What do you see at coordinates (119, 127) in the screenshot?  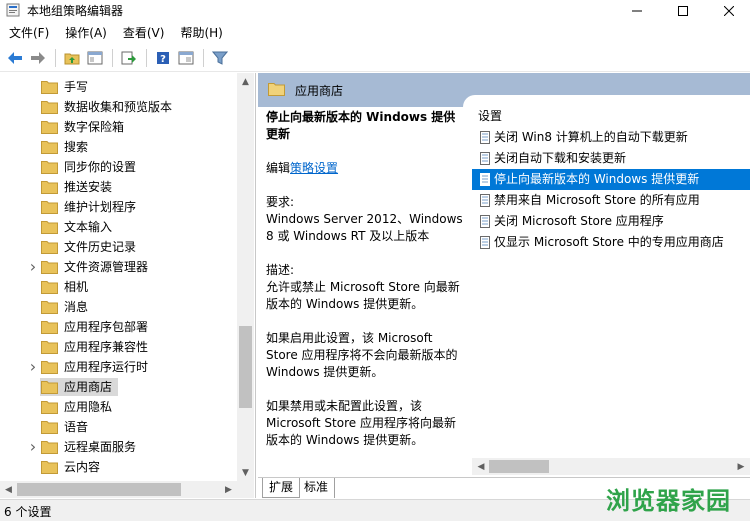 I see `tree-item: 数字保险箱` at bounding box center [119, 127].